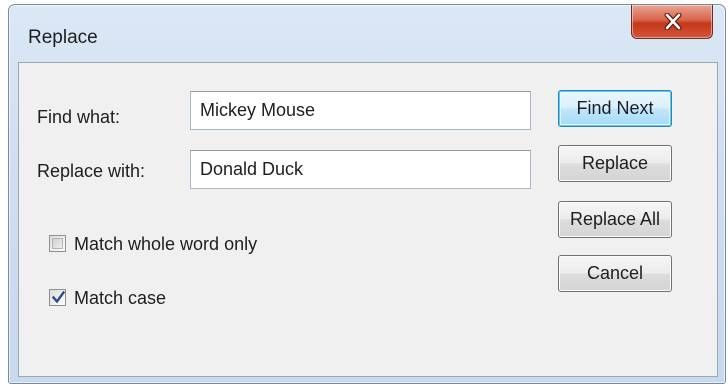  Describe the element at coordinates (615, 163) in the screenshot. I see `replace-button: Replace` at that location.